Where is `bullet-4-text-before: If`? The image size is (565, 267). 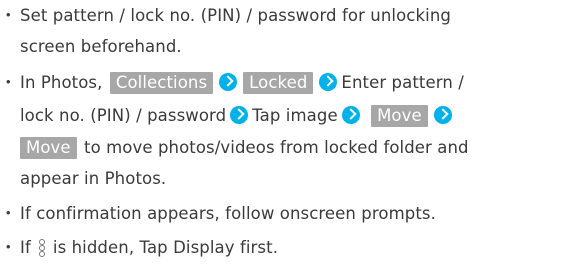 bullet-4-text-before: If is located at coordinates (25, 247).